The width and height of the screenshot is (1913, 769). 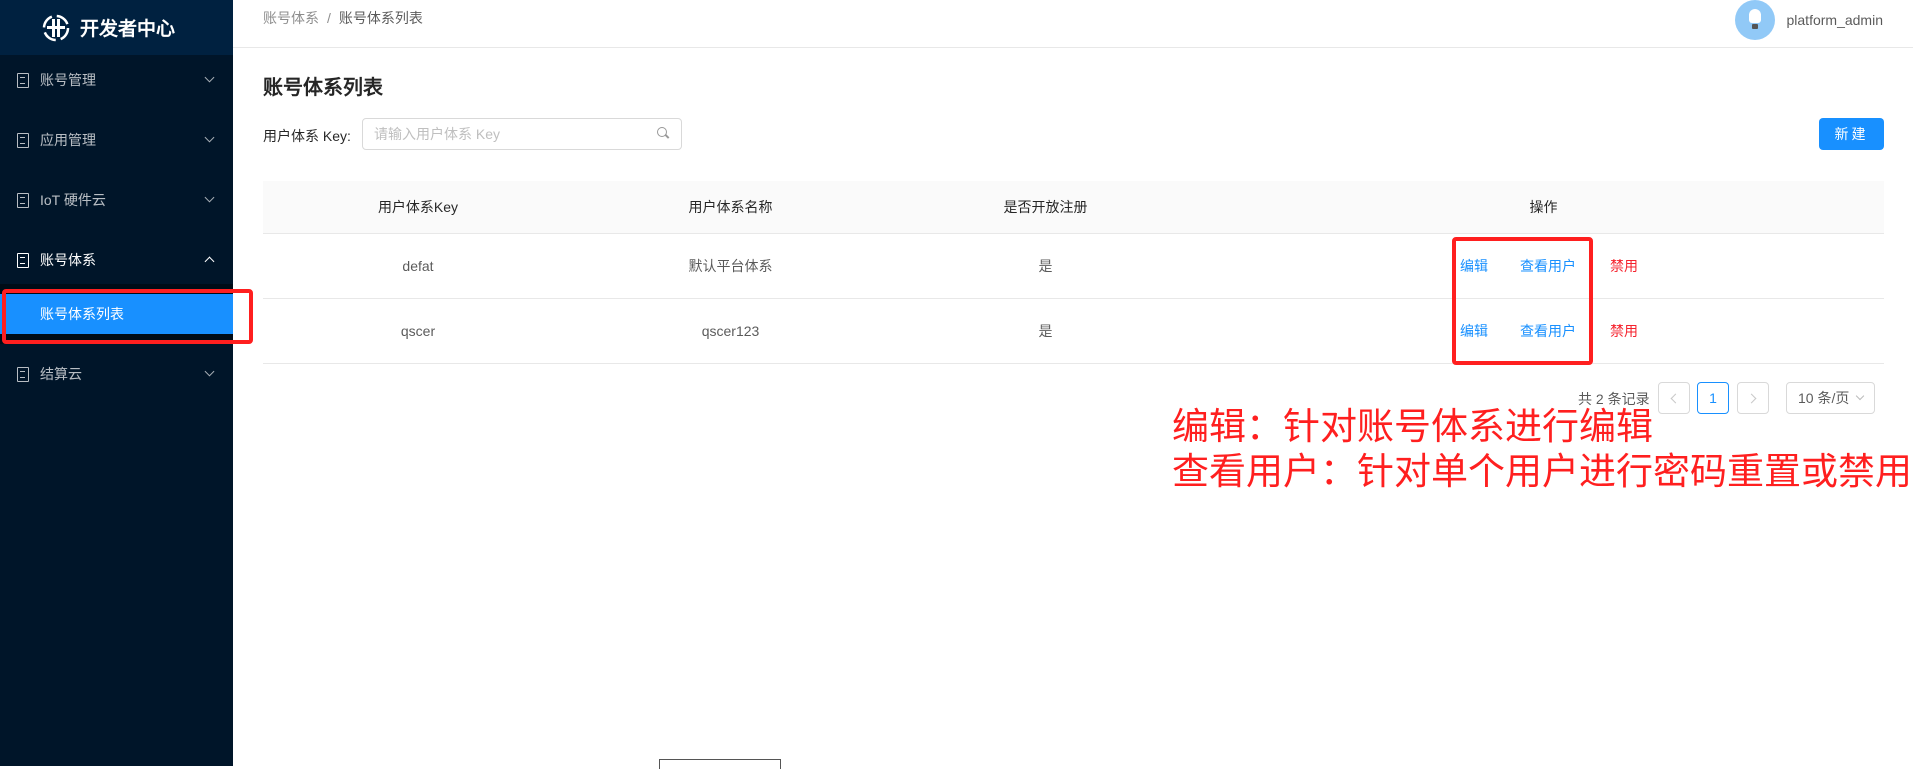 What do you see at coordinates (730, 266) in the screenshot?
I see `cell-name: 默认平台体系` at bounding box center [730, 266].